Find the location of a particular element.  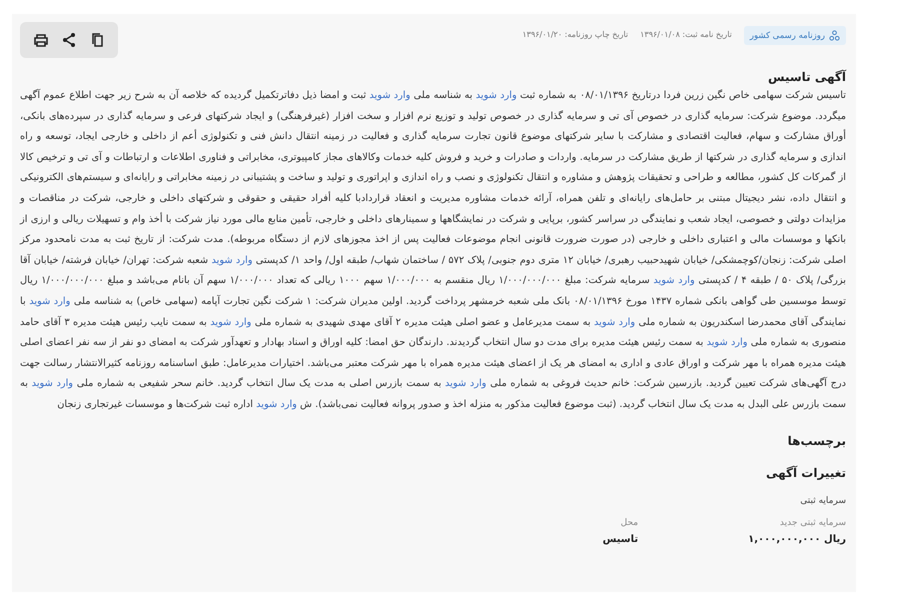

date-text: تاریخ نامه ثبت: ۱۳۹۶/۰۱/۰۸ is located at coordinates (686, 34).